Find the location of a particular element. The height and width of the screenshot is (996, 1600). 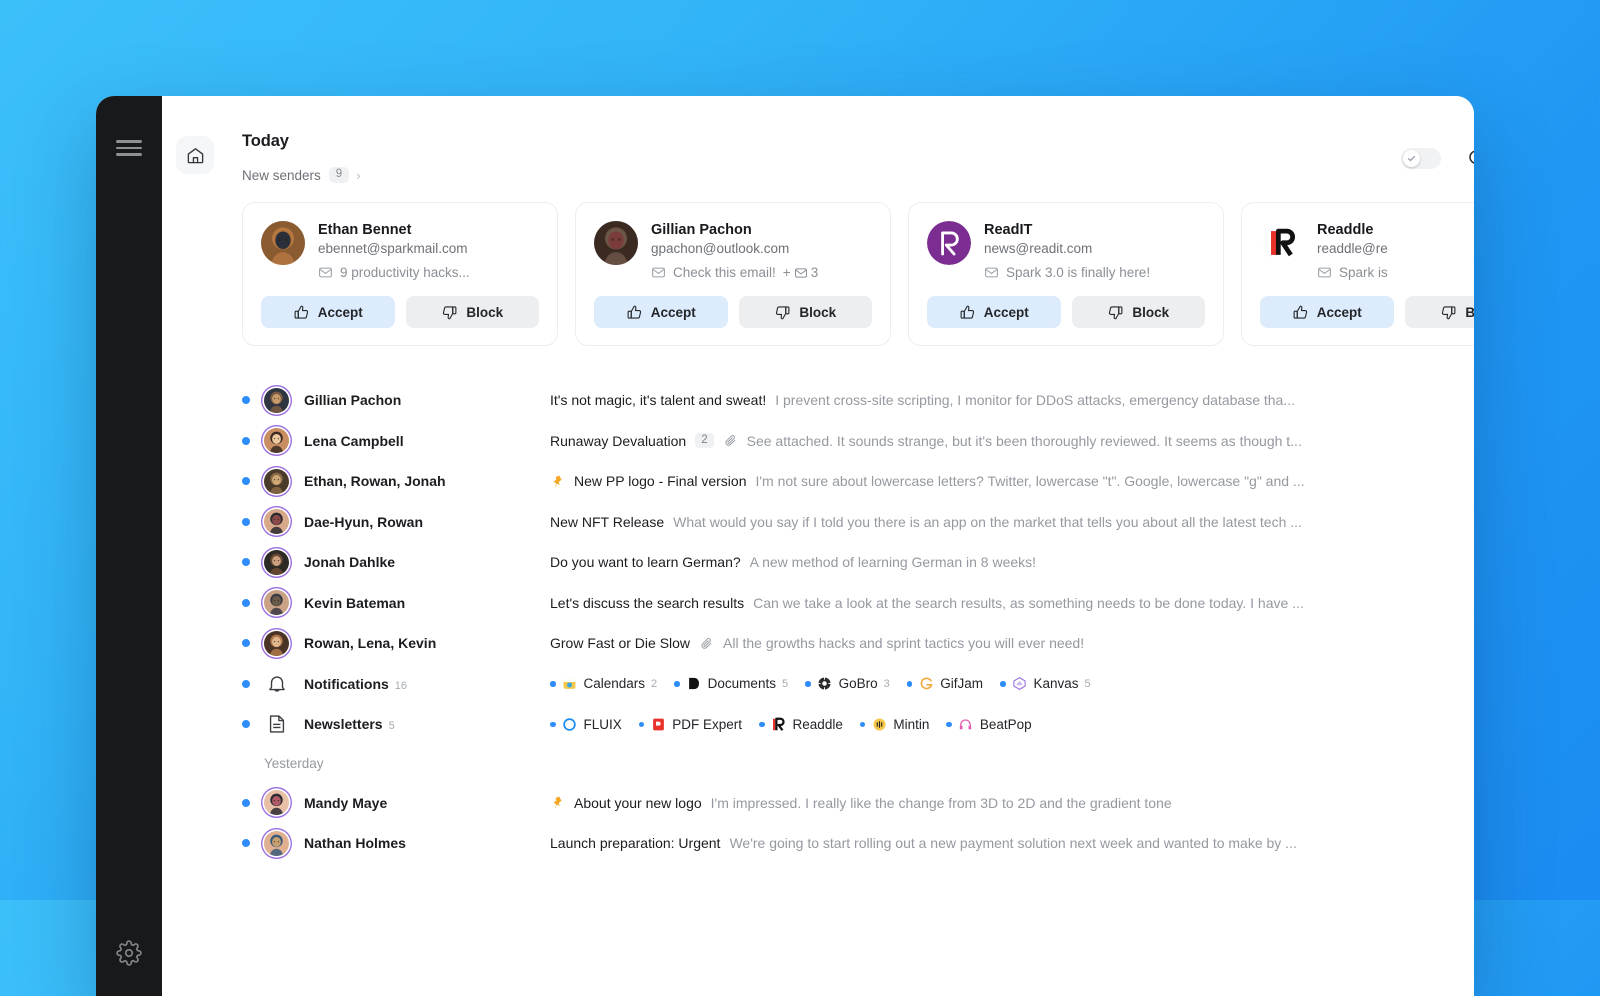

email-time: 11:45 am is located at coordinates (1472, 400).